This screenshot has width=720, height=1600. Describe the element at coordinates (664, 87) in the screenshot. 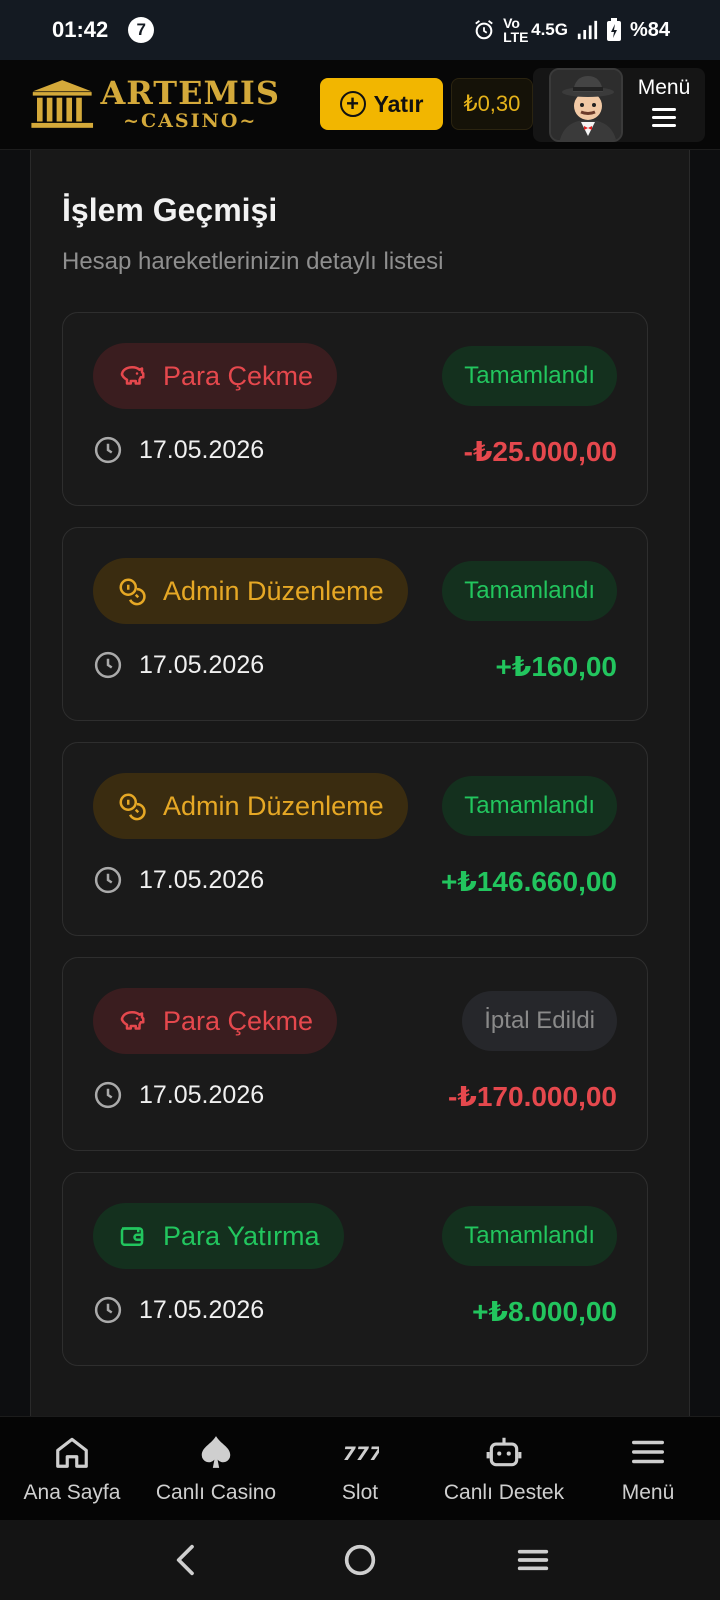

I see `menu-label: Menü` at that location.